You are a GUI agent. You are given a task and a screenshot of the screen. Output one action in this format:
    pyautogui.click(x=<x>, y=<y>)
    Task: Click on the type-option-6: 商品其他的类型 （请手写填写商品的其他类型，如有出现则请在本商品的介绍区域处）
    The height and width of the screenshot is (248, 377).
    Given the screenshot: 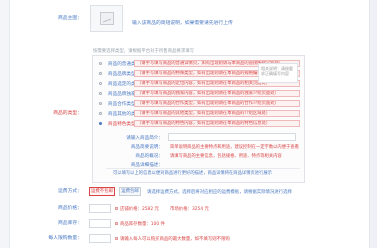 What is the action you would take?
    pyautogui.click(x=198, y=114)
    